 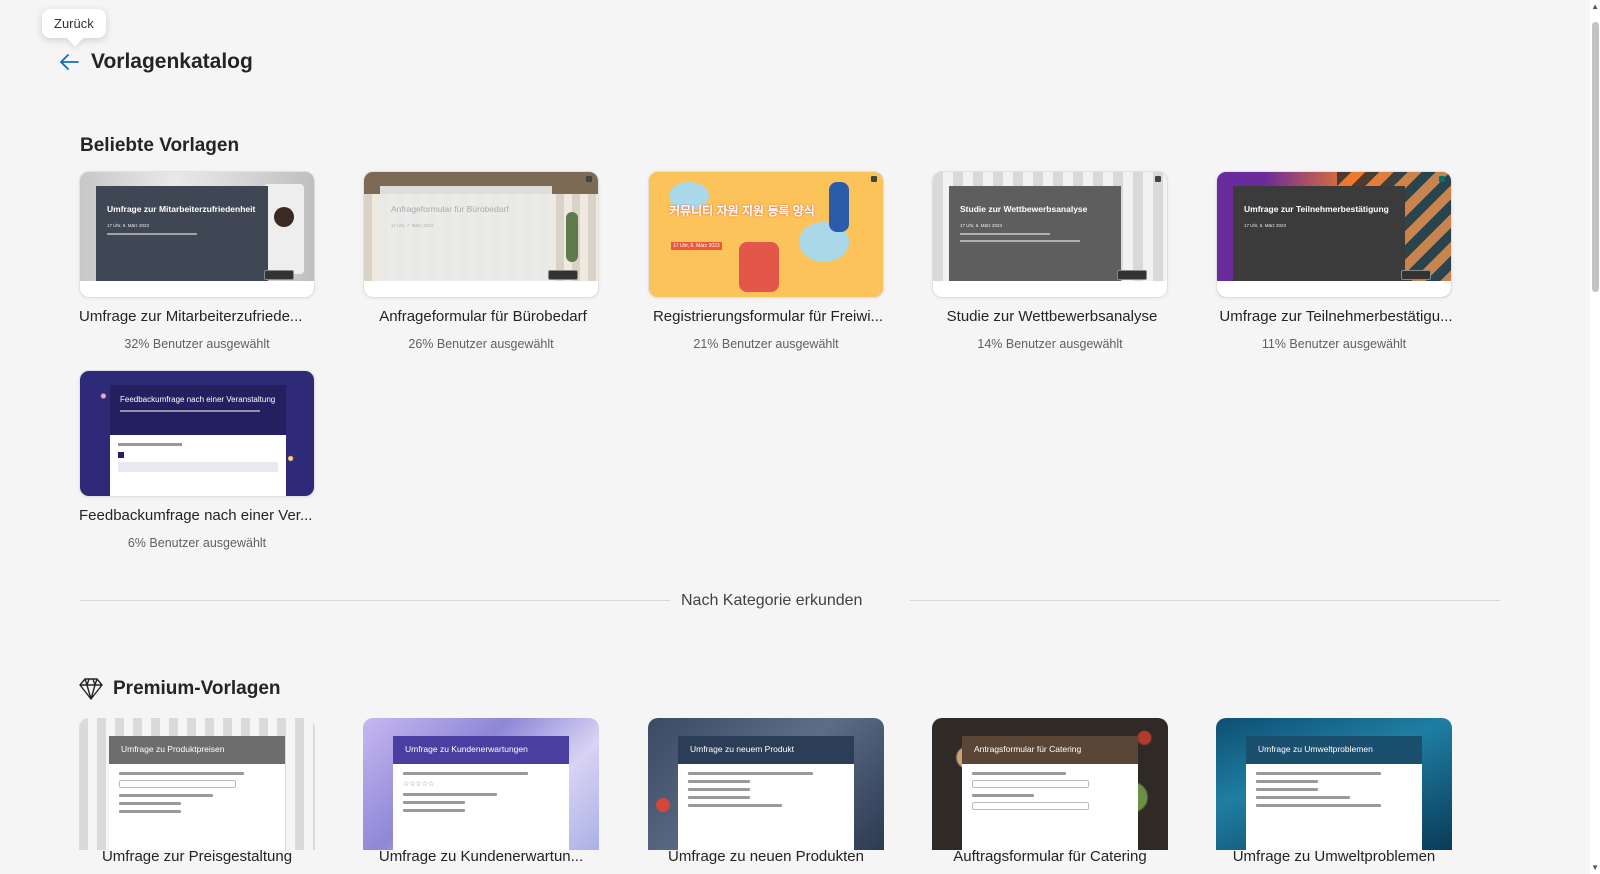 I want to click on thumb-title: 커뮤니티 자원 지원 등록 양식, so click(x=742, y=211).